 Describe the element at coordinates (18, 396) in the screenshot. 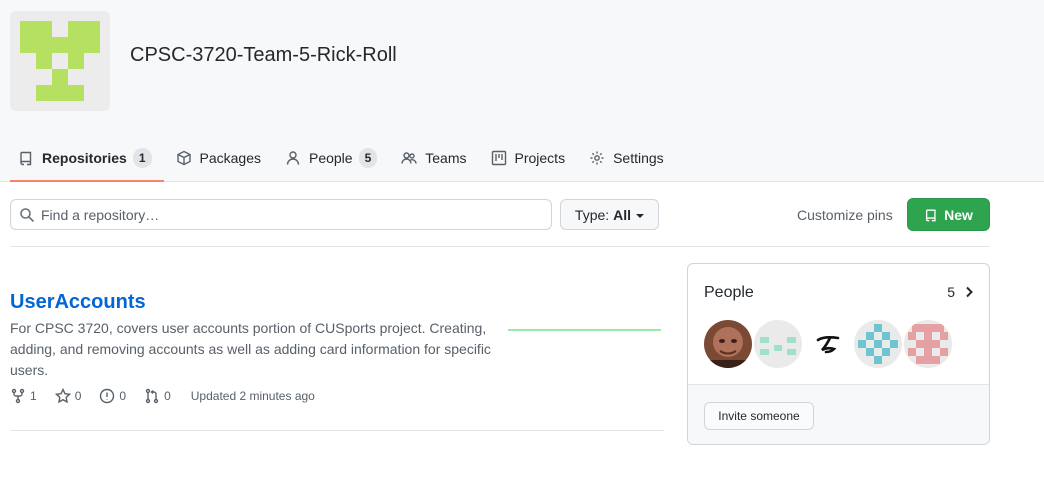

I see `fork-icon` at that location.